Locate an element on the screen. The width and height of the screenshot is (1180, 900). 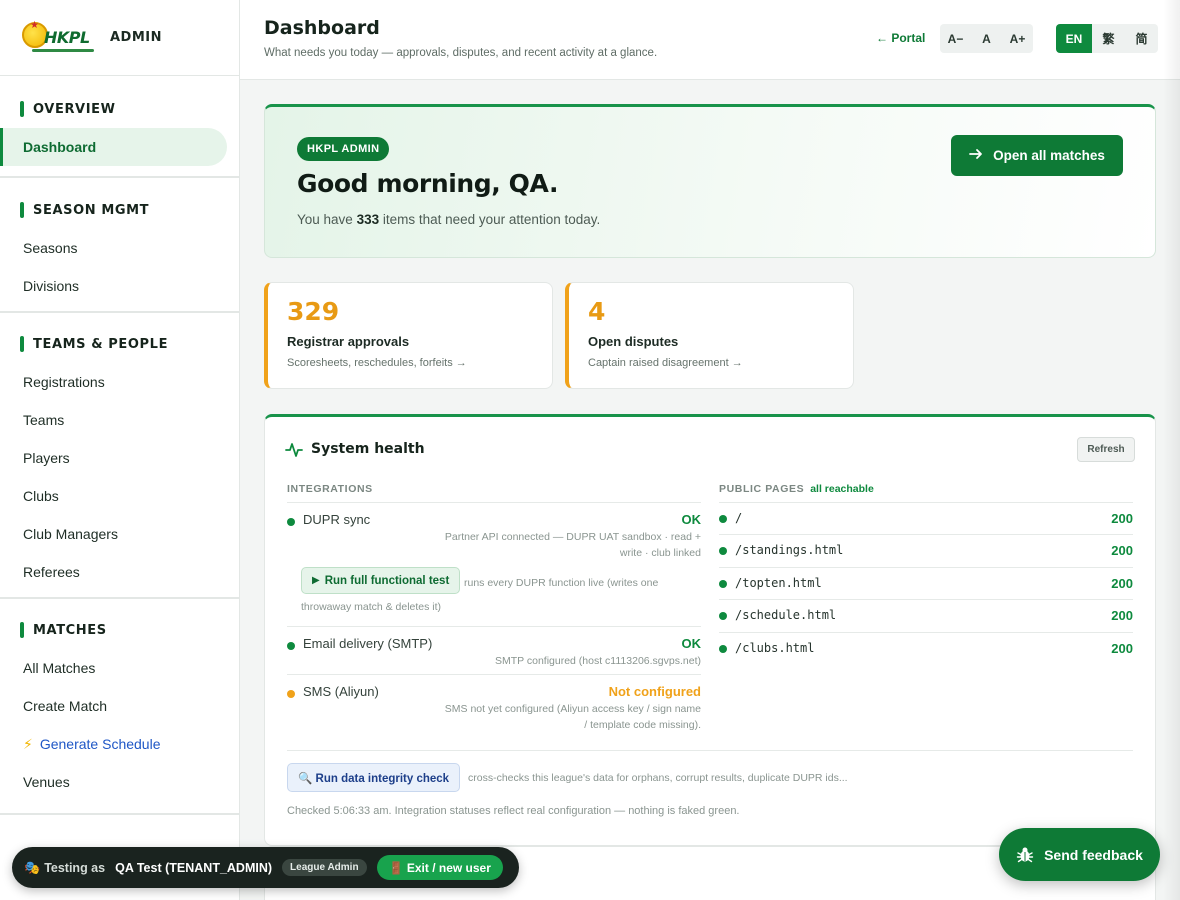
integration-name: DUPR sync is located at coordinates (337, 519).